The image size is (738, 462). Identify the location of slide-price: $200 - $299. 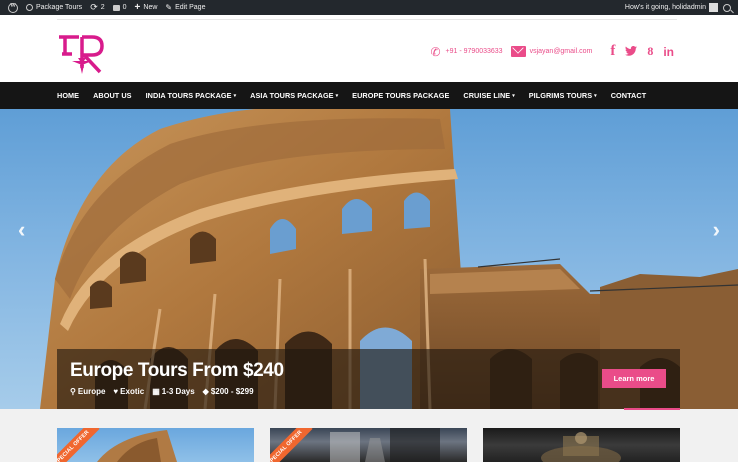
(232, 391).